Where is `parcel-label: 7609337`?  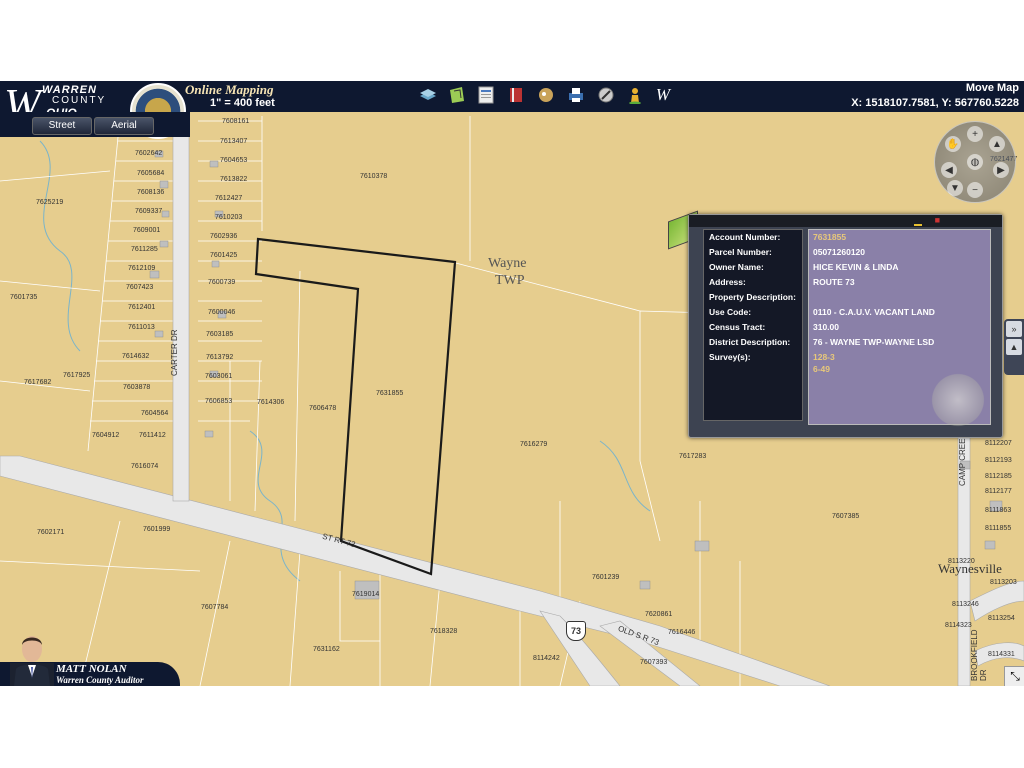 parcel-label: 7609337 is located at coordinates (148, 211).